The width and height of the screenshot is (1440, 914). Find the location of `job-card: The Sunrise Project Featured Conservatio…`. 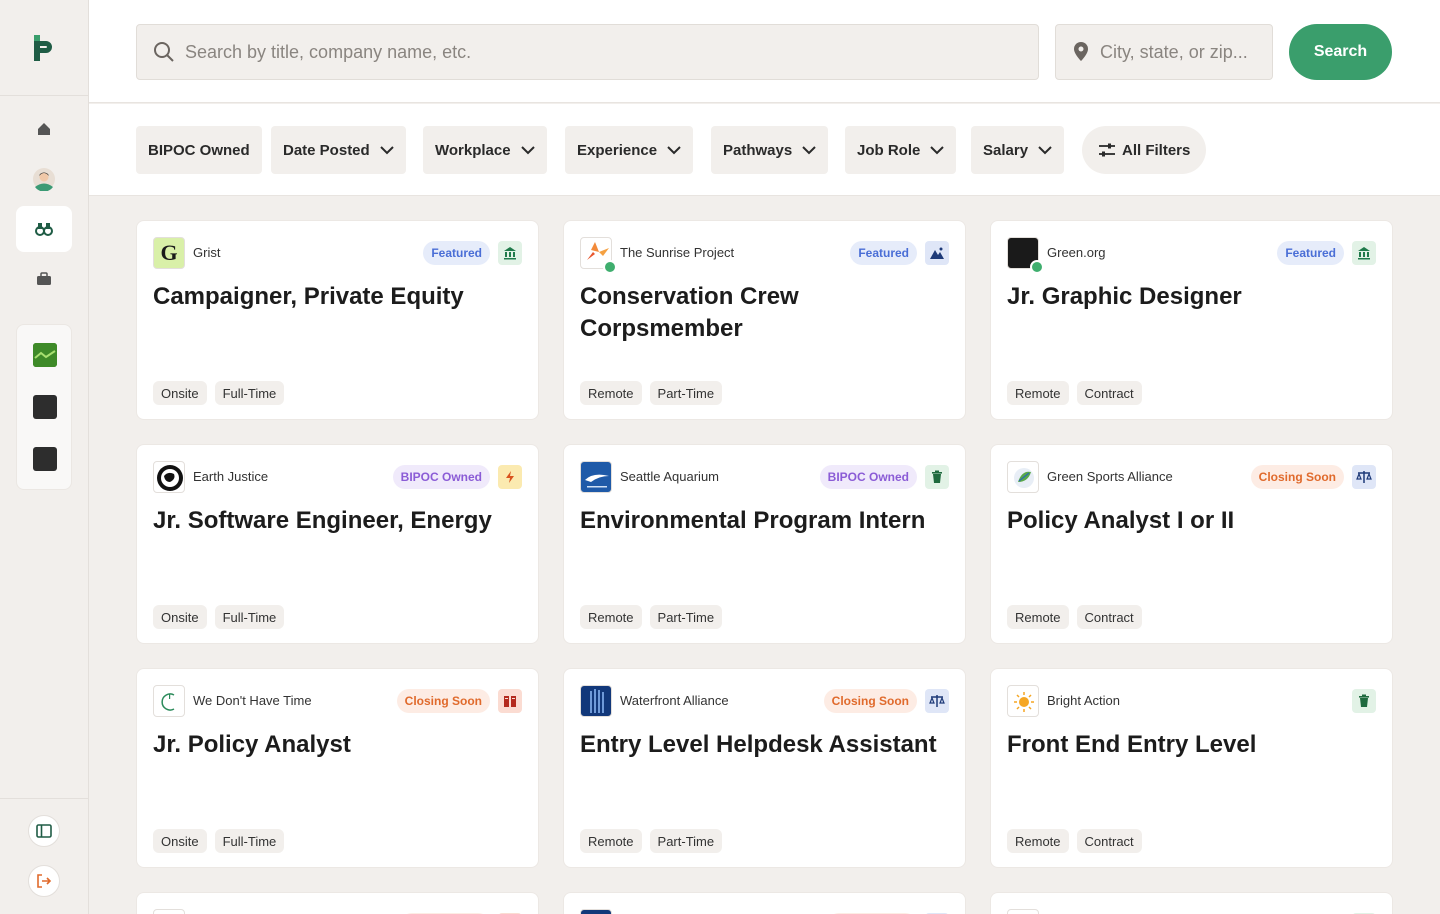

job-card: The Sunrise Project Featured Conservatio… is located at coordinates (764, 320).